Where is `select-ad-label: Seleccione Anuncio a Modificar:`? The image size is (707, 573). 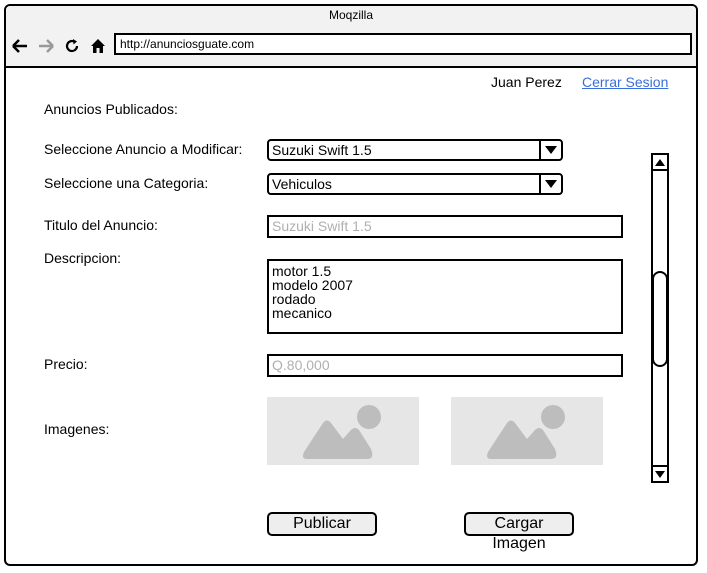
select-ad-label: Seleccione Anuncio a Modificar: is located at coordinates (143, 149).